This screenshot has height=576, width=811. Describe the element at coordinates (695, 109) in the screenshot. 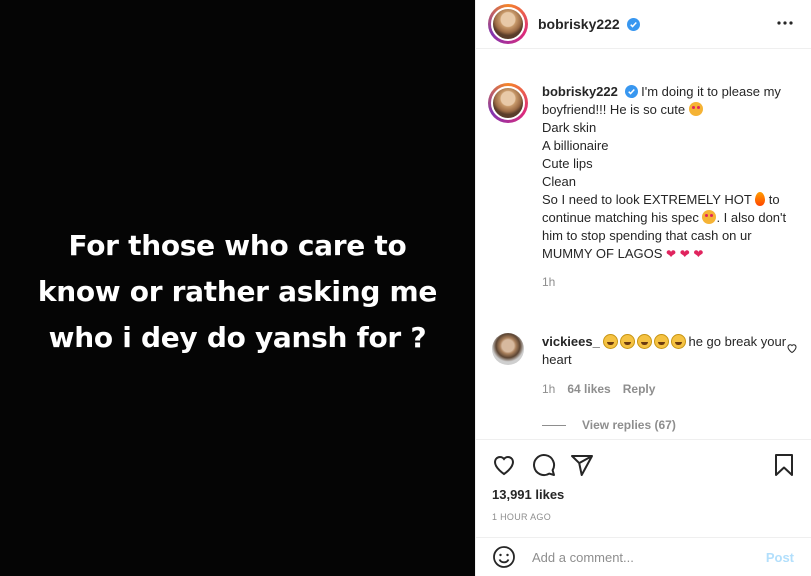

I see `smiling-hearts-emoji-icon` at that location.